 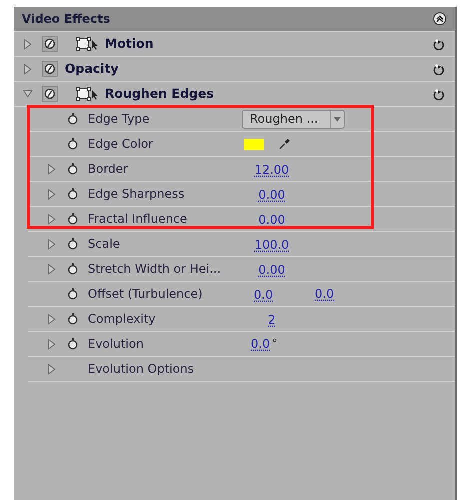 I want to click on parameter-name: Border, so click(x=109, y=169).